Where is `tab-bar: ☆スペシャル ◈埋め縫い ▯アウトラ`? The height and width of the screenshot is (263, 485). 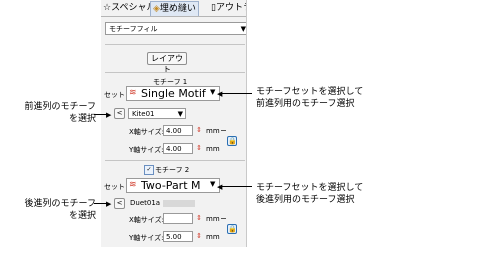
tab-bar: ☆スペシャル ◈埋め縫い ▯アウトラ is located at coordinates (173, 8).